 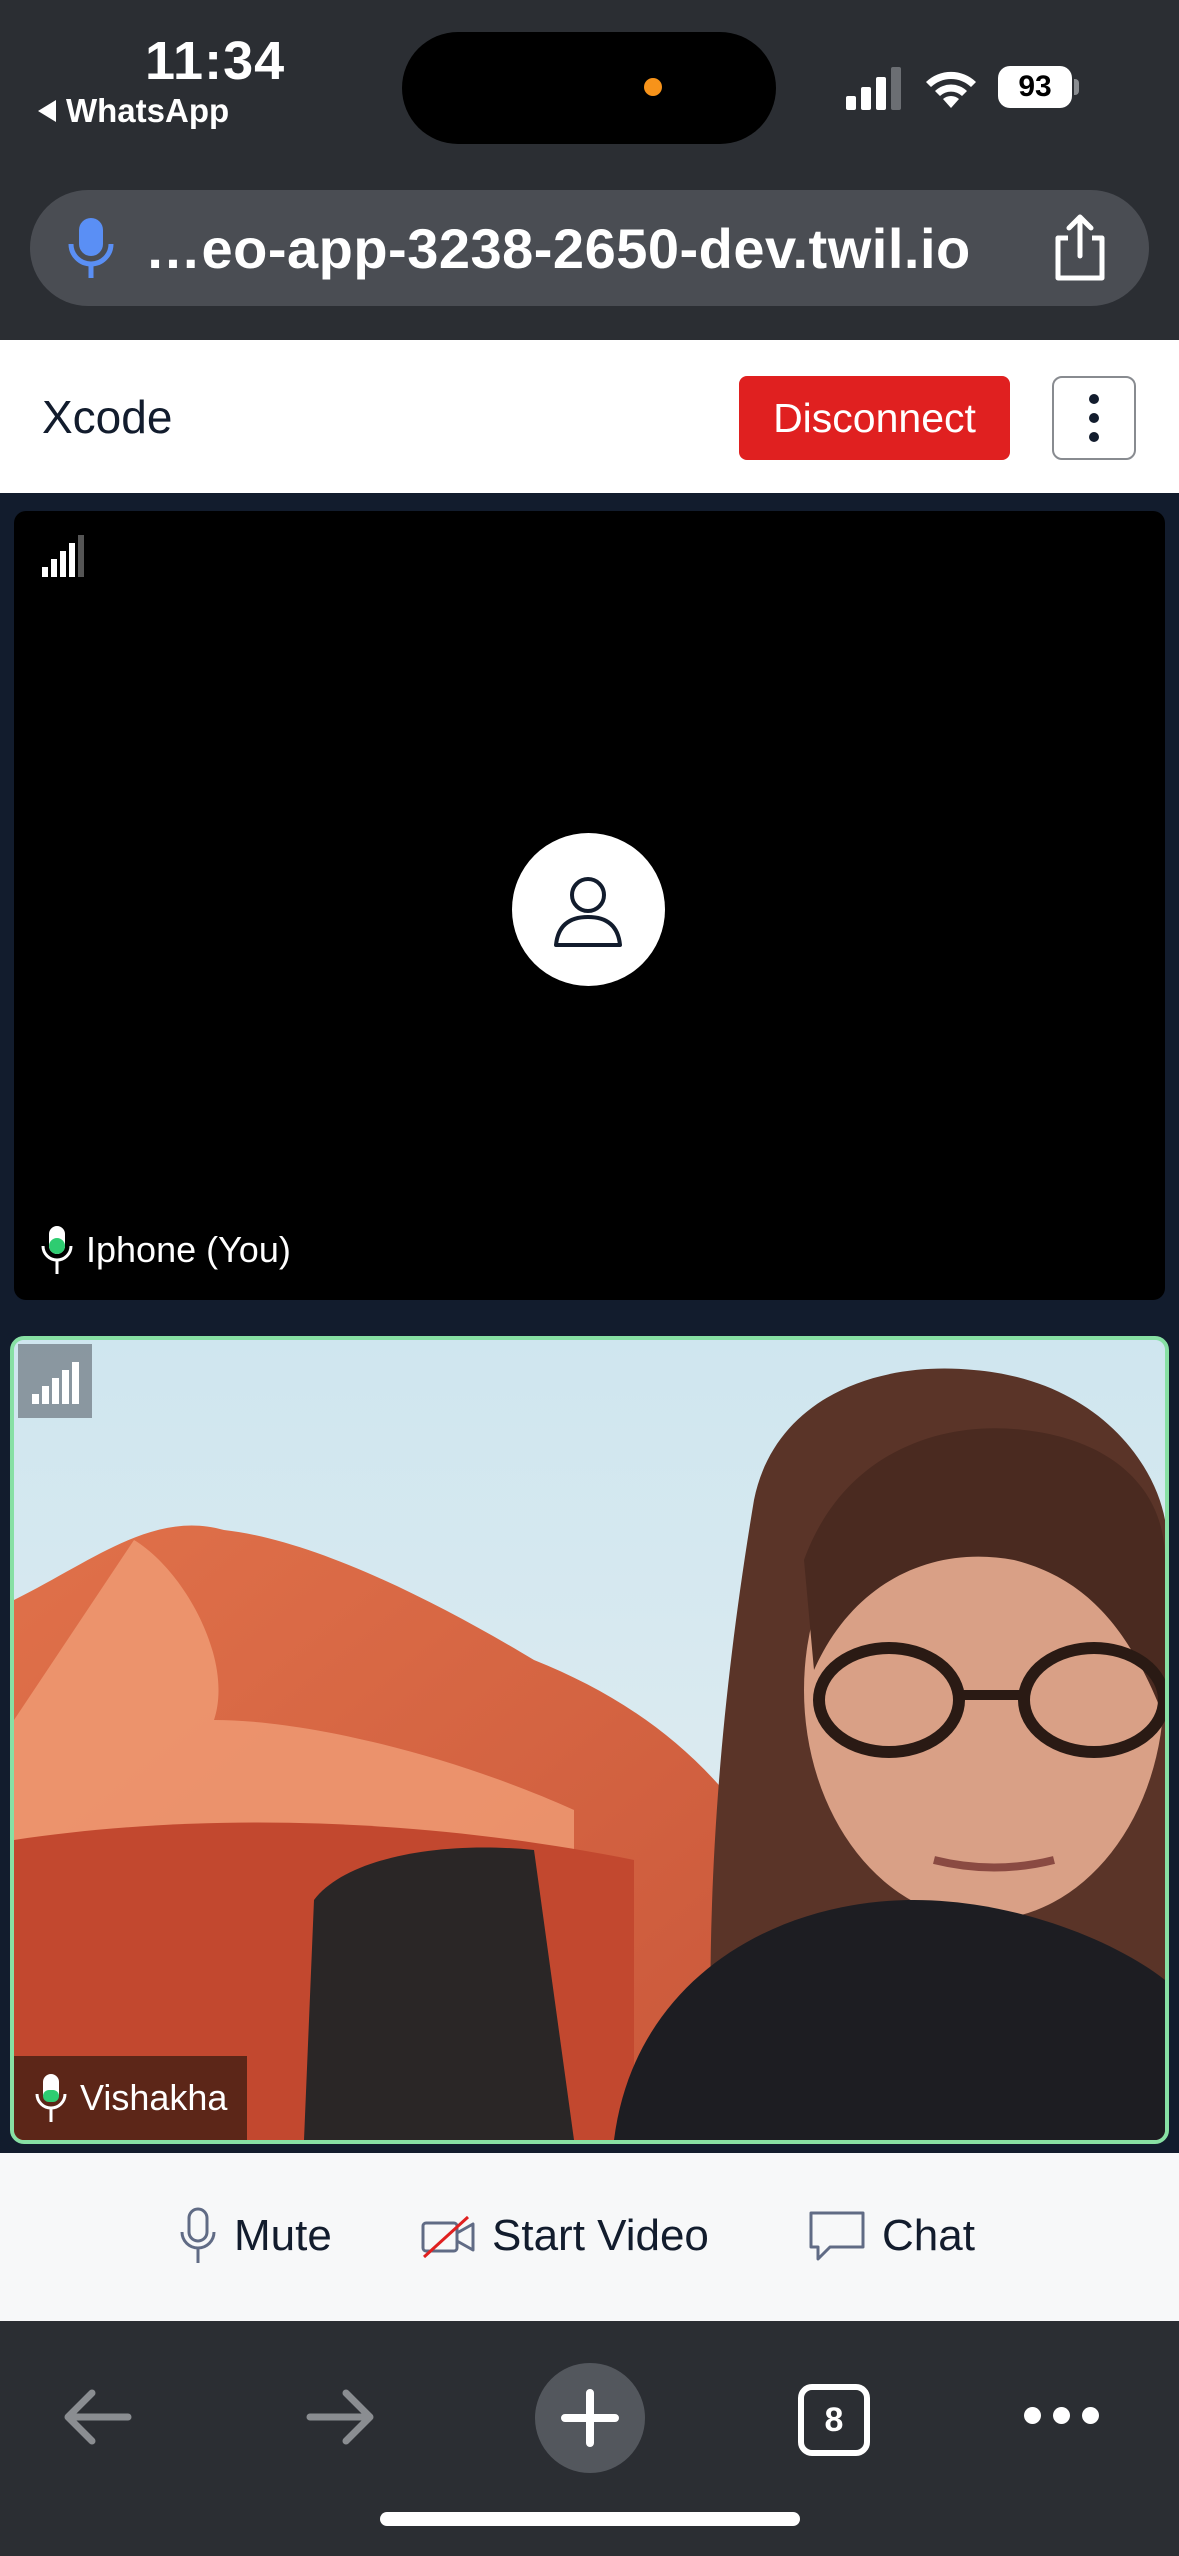 What do you see at coordinates (837, 2236) in the screenshot?
I see `chat-icon` at bounding box center [837, 2236].